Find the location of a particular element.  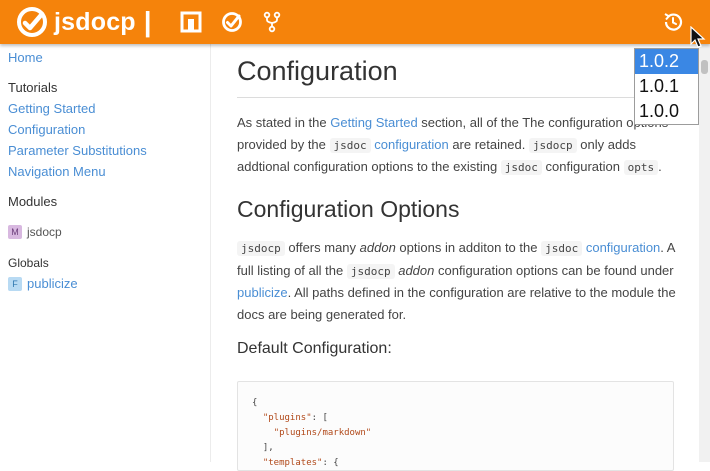

mouse-cursor-icon is located at coordinates (698, 37).